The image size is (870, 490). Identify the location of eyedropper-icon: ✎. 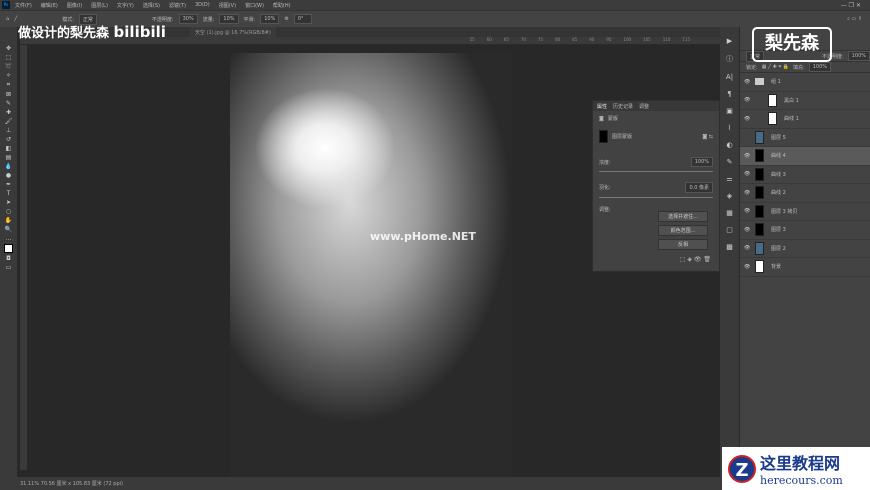
(8, 103).